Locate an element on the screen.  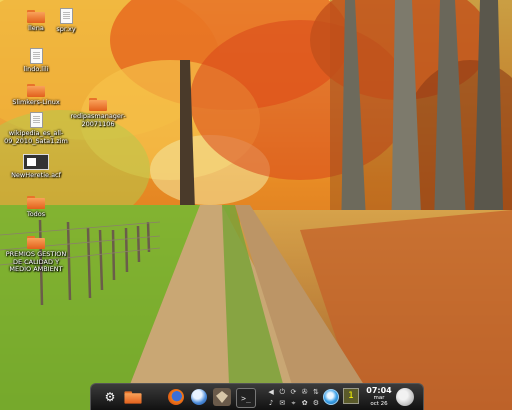
settings-icon: ⚙ is located at coordinates (316, 404).